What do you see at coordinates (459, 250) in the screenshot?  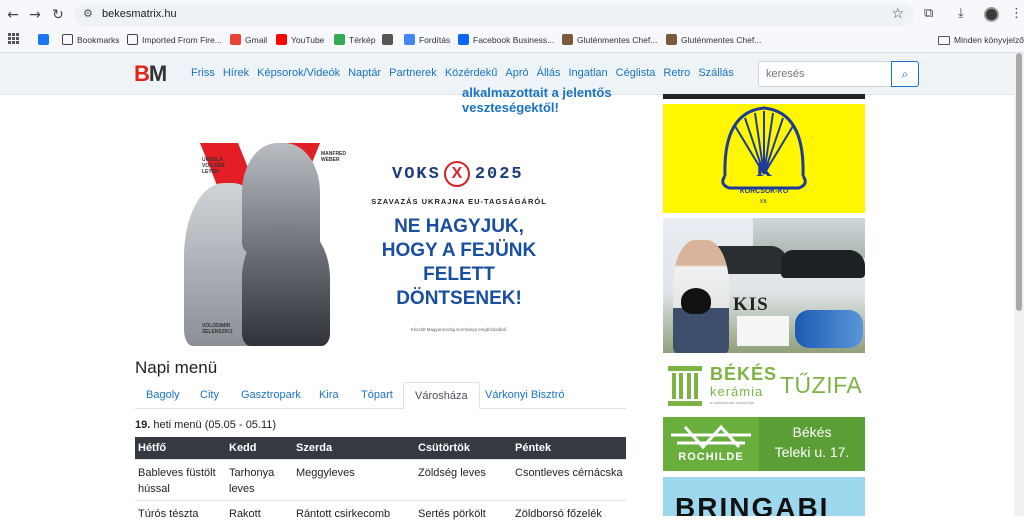 I see `ad-slogan-line: HOGY A FEJÜNK` at bounding box center [459, 250].